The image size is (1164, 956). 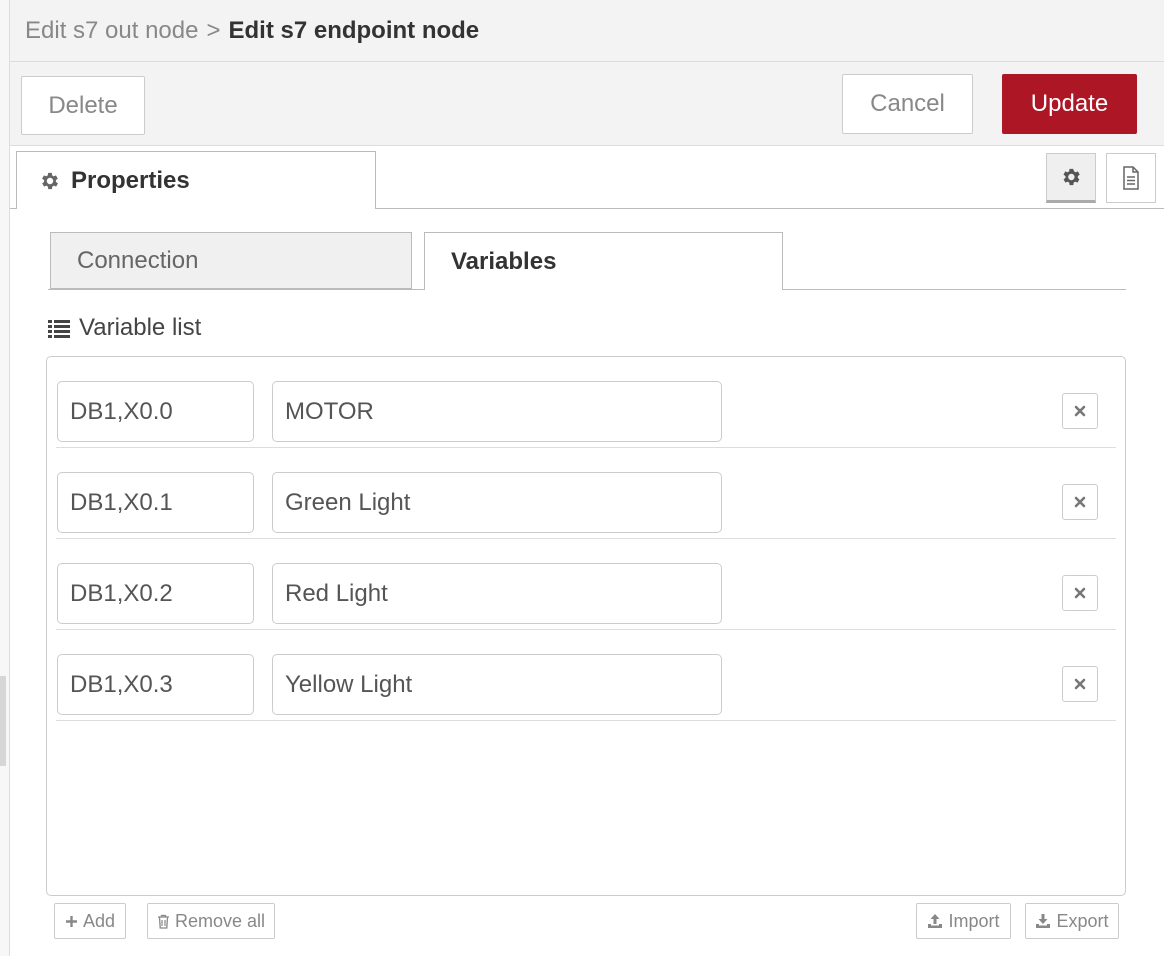 I want to click on add-variable-label: Add, so click(x=99, y=920).